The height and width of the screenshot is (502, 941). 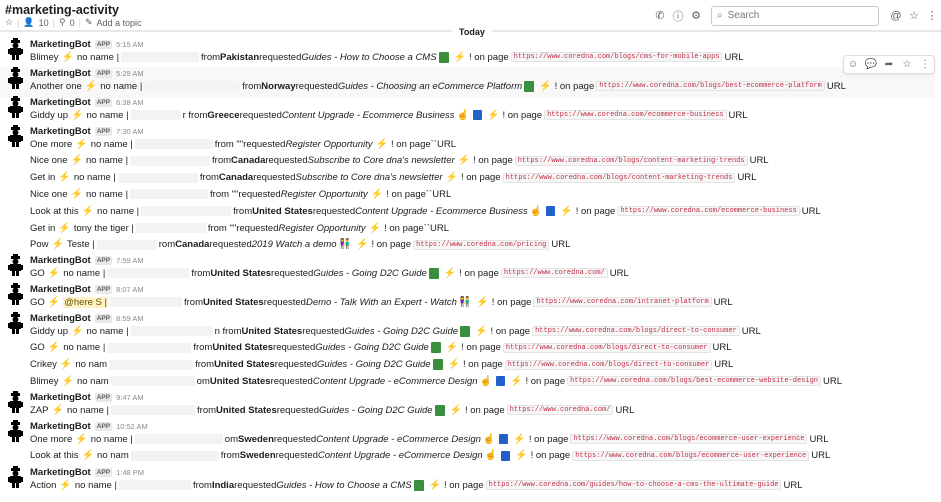 What do you see at coordinates (278, 86) in the screenshot?
I see `country: Norway` at bounding box center [278, 86].